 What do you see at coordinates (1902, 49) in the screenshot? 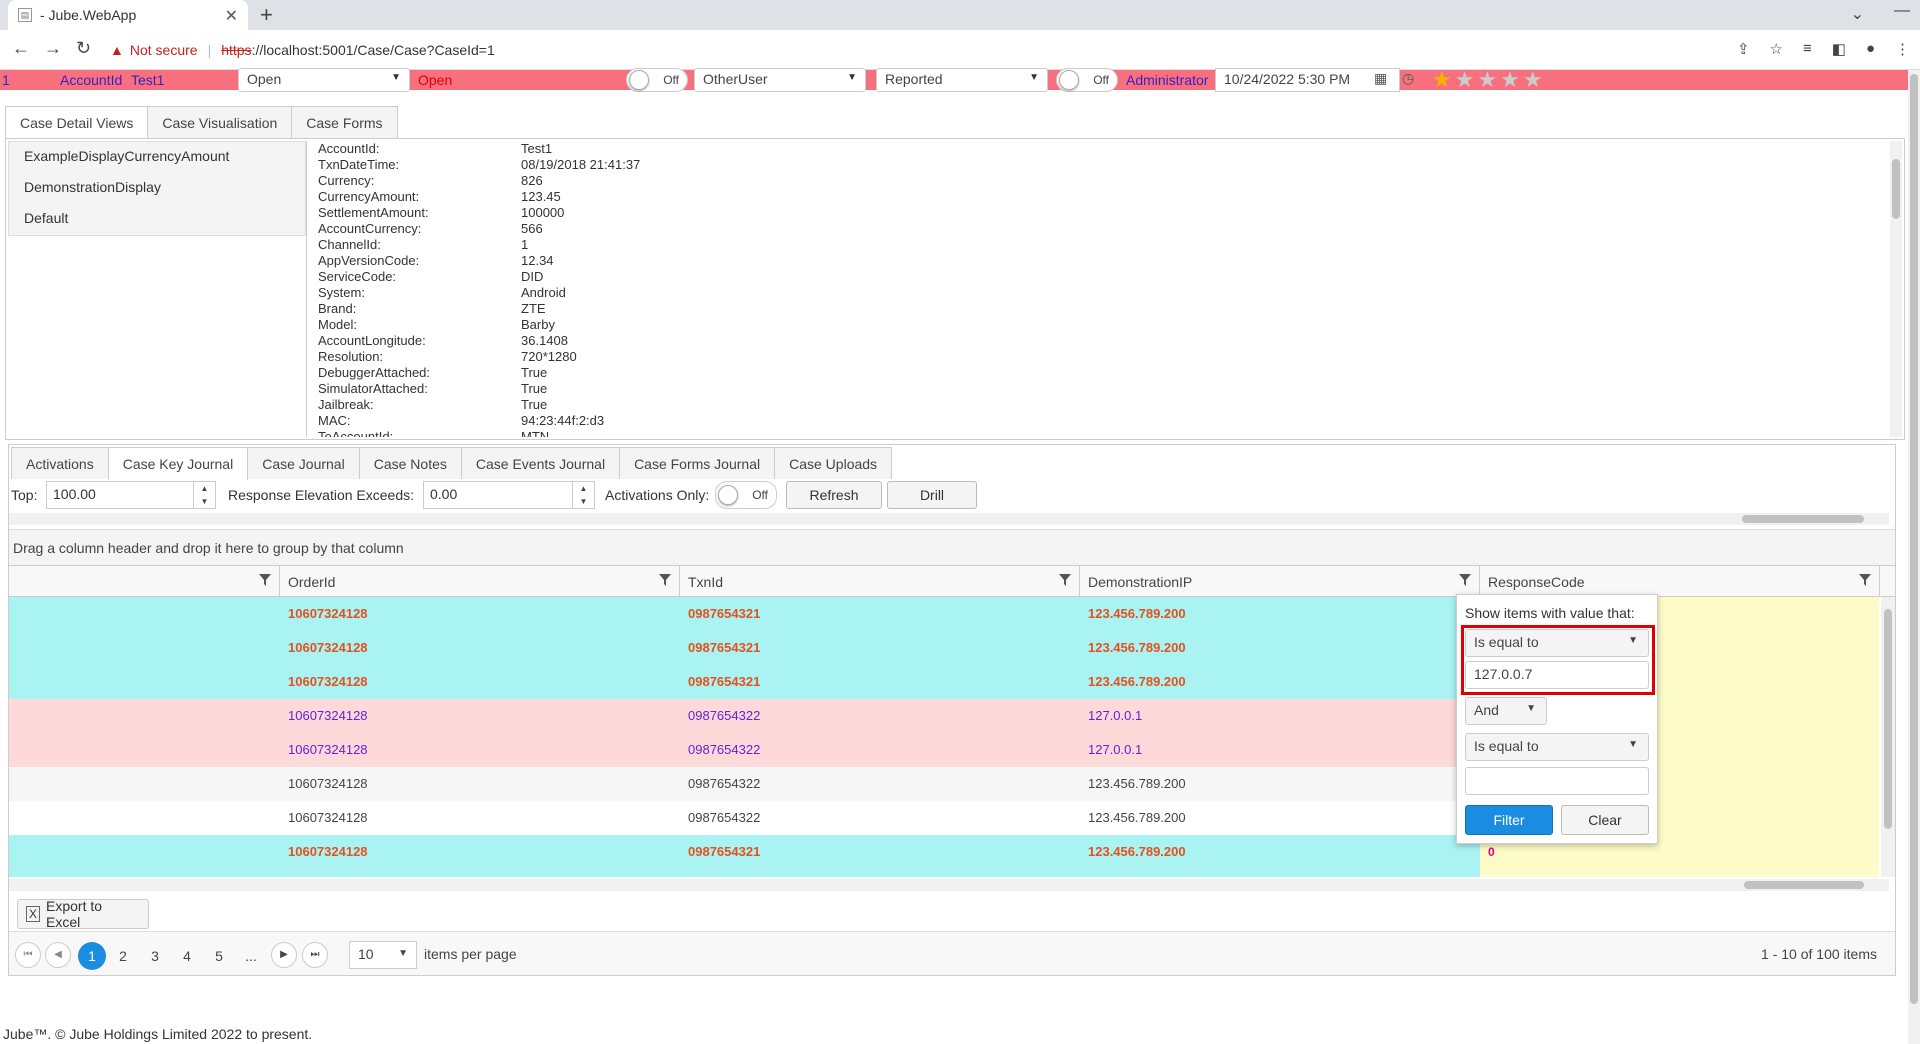
I see `menu-icon: ⋮` at bounding box center [1902, 49].